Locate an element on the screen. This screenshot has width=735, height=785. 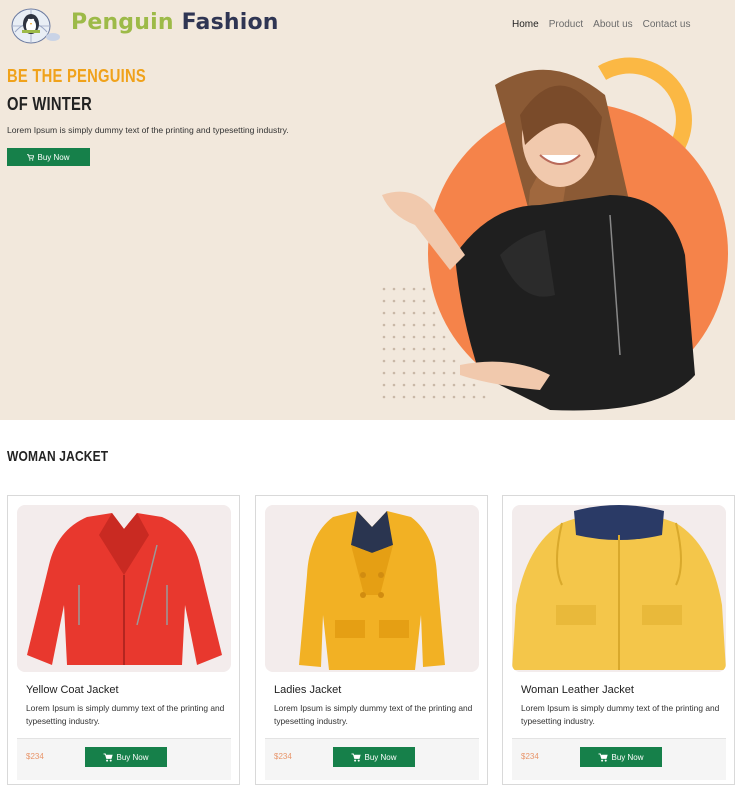
brand-word-penguin: Penguin is located at coordinates (122, 22).